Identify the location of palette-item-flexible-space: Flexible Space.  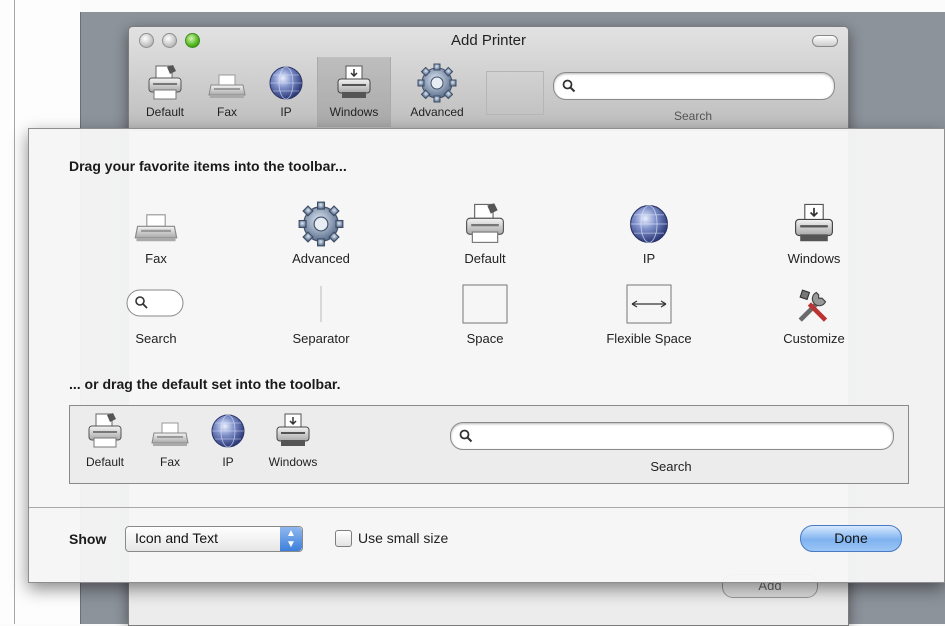
(649, 313).